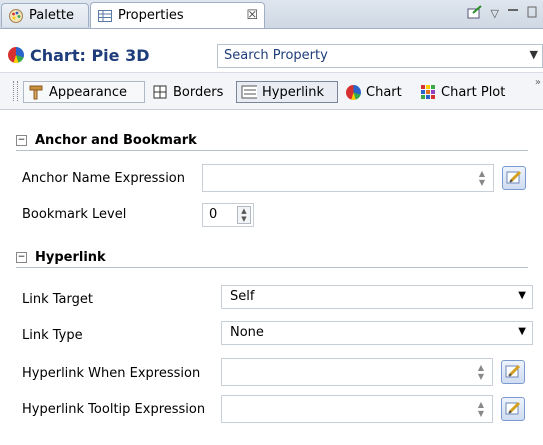  What do you see at coordinates (482, 178) in the screenshot?
I see `anchor-spinner-icon: ▲ ▼` at bounding box center [482, 178].